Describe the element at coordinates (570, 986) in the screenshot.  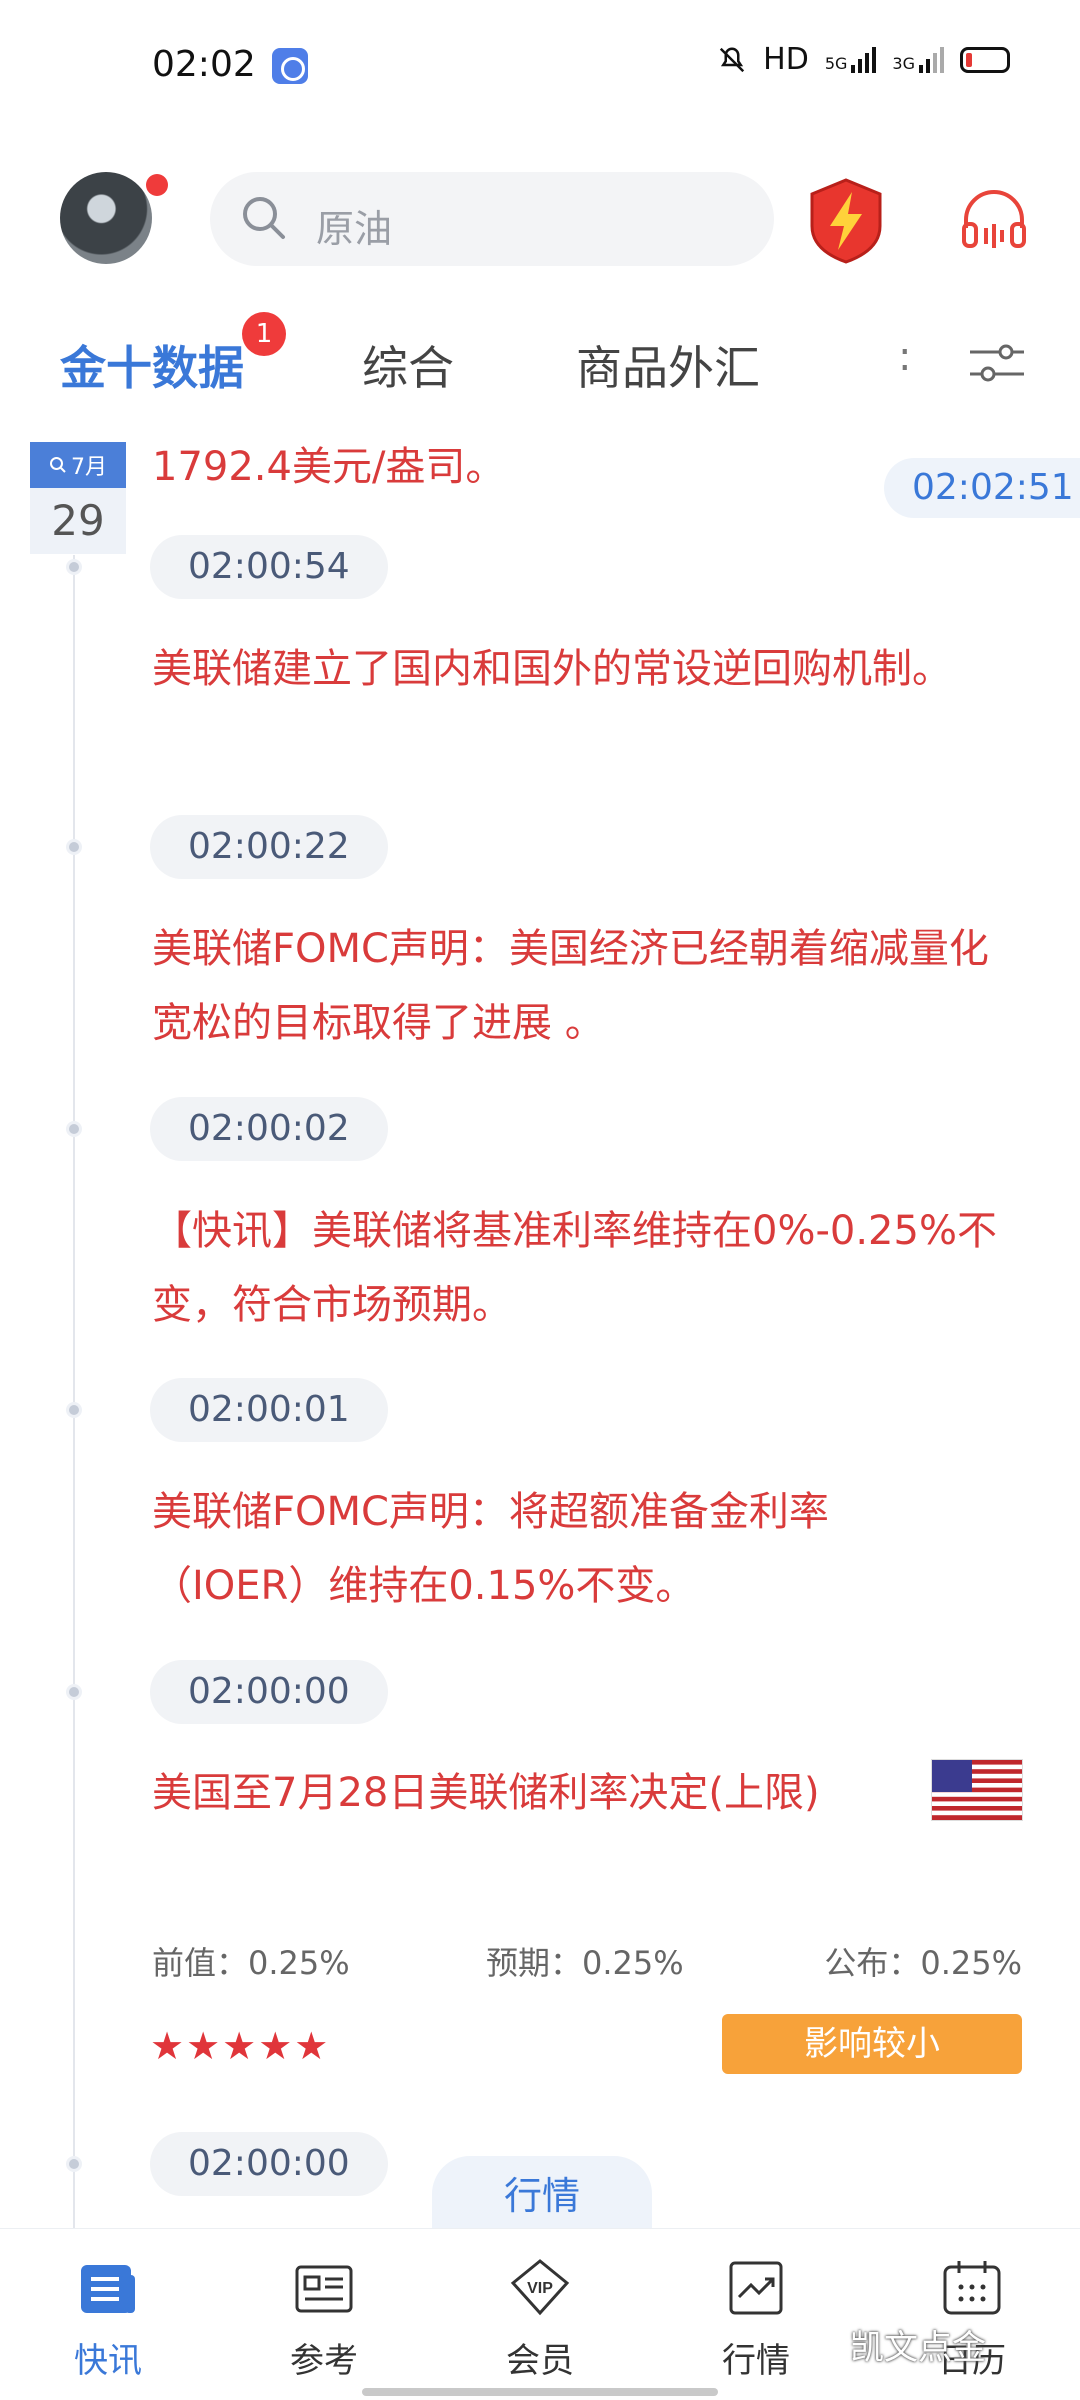
I see `news-text: 美联储FOMC声明：美国经济已经朝着缩减量化宽松的目标取得了进展 。` at that location.